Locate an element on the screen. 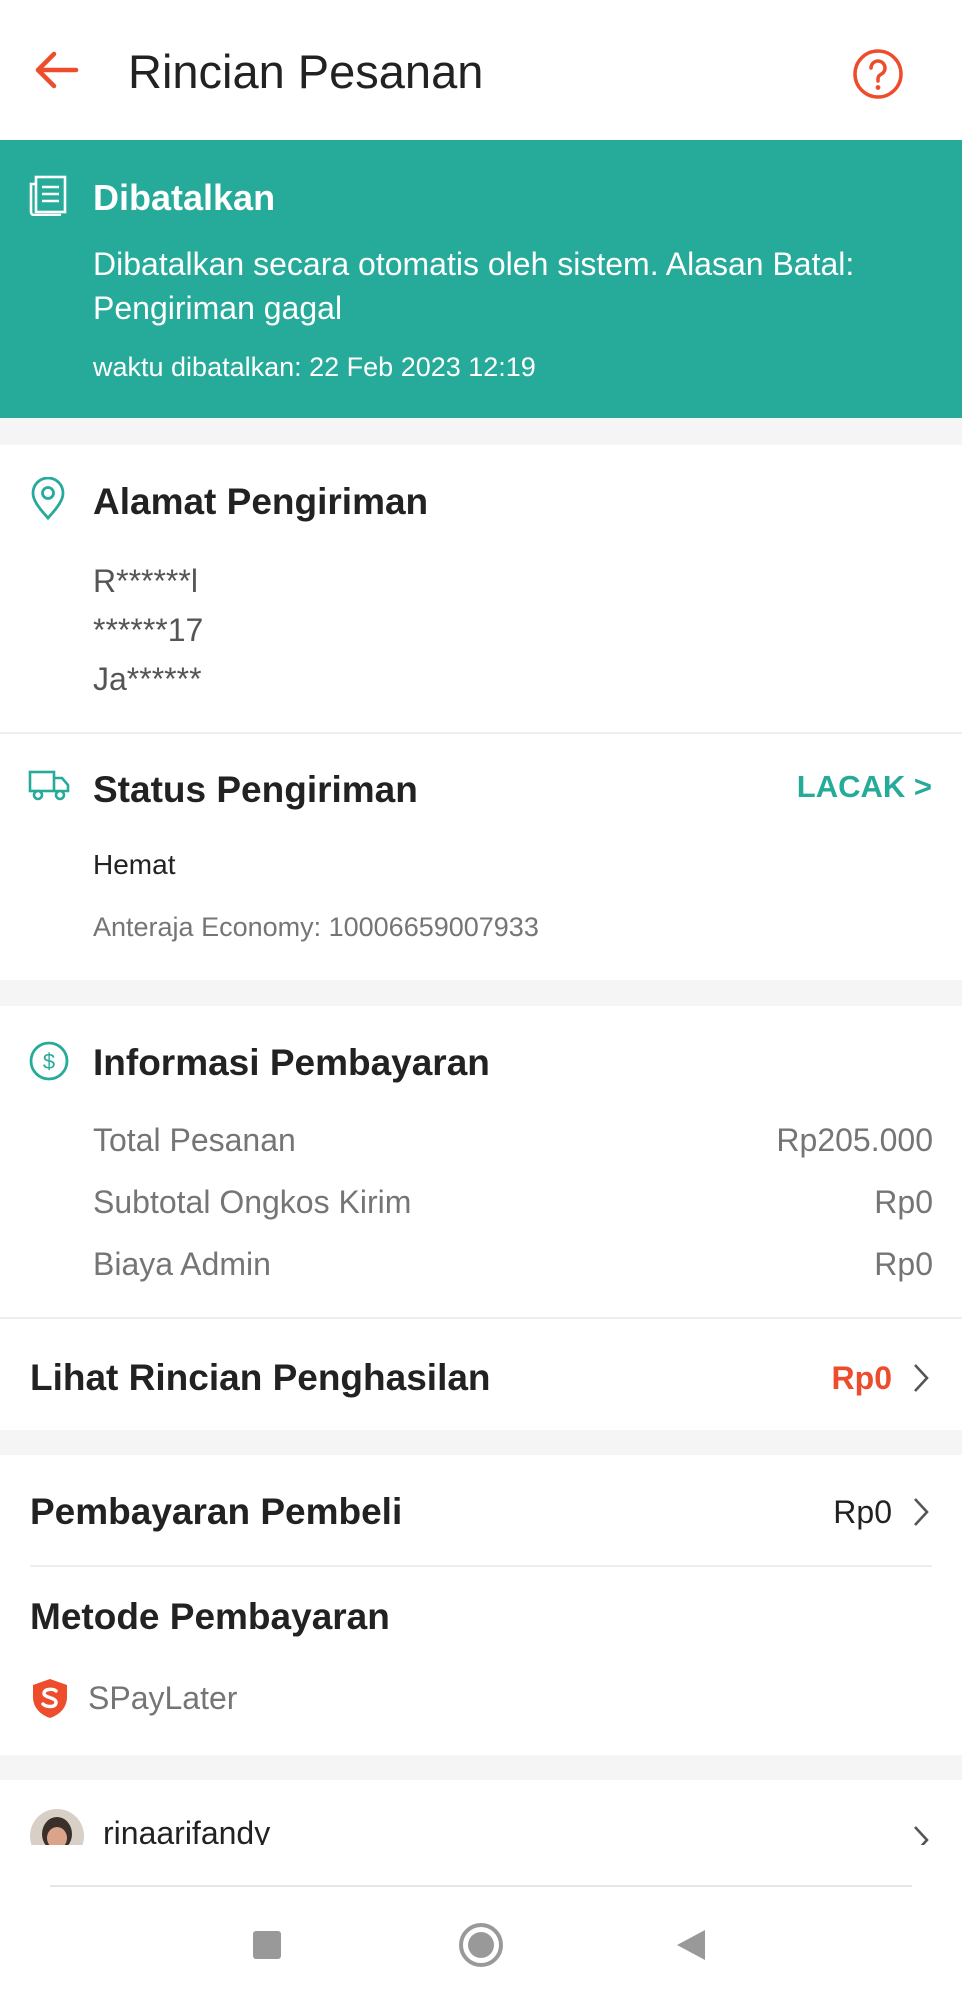  buyer-payment-label: Pembayaran Pembeli is located at coordinates (216, 1511).